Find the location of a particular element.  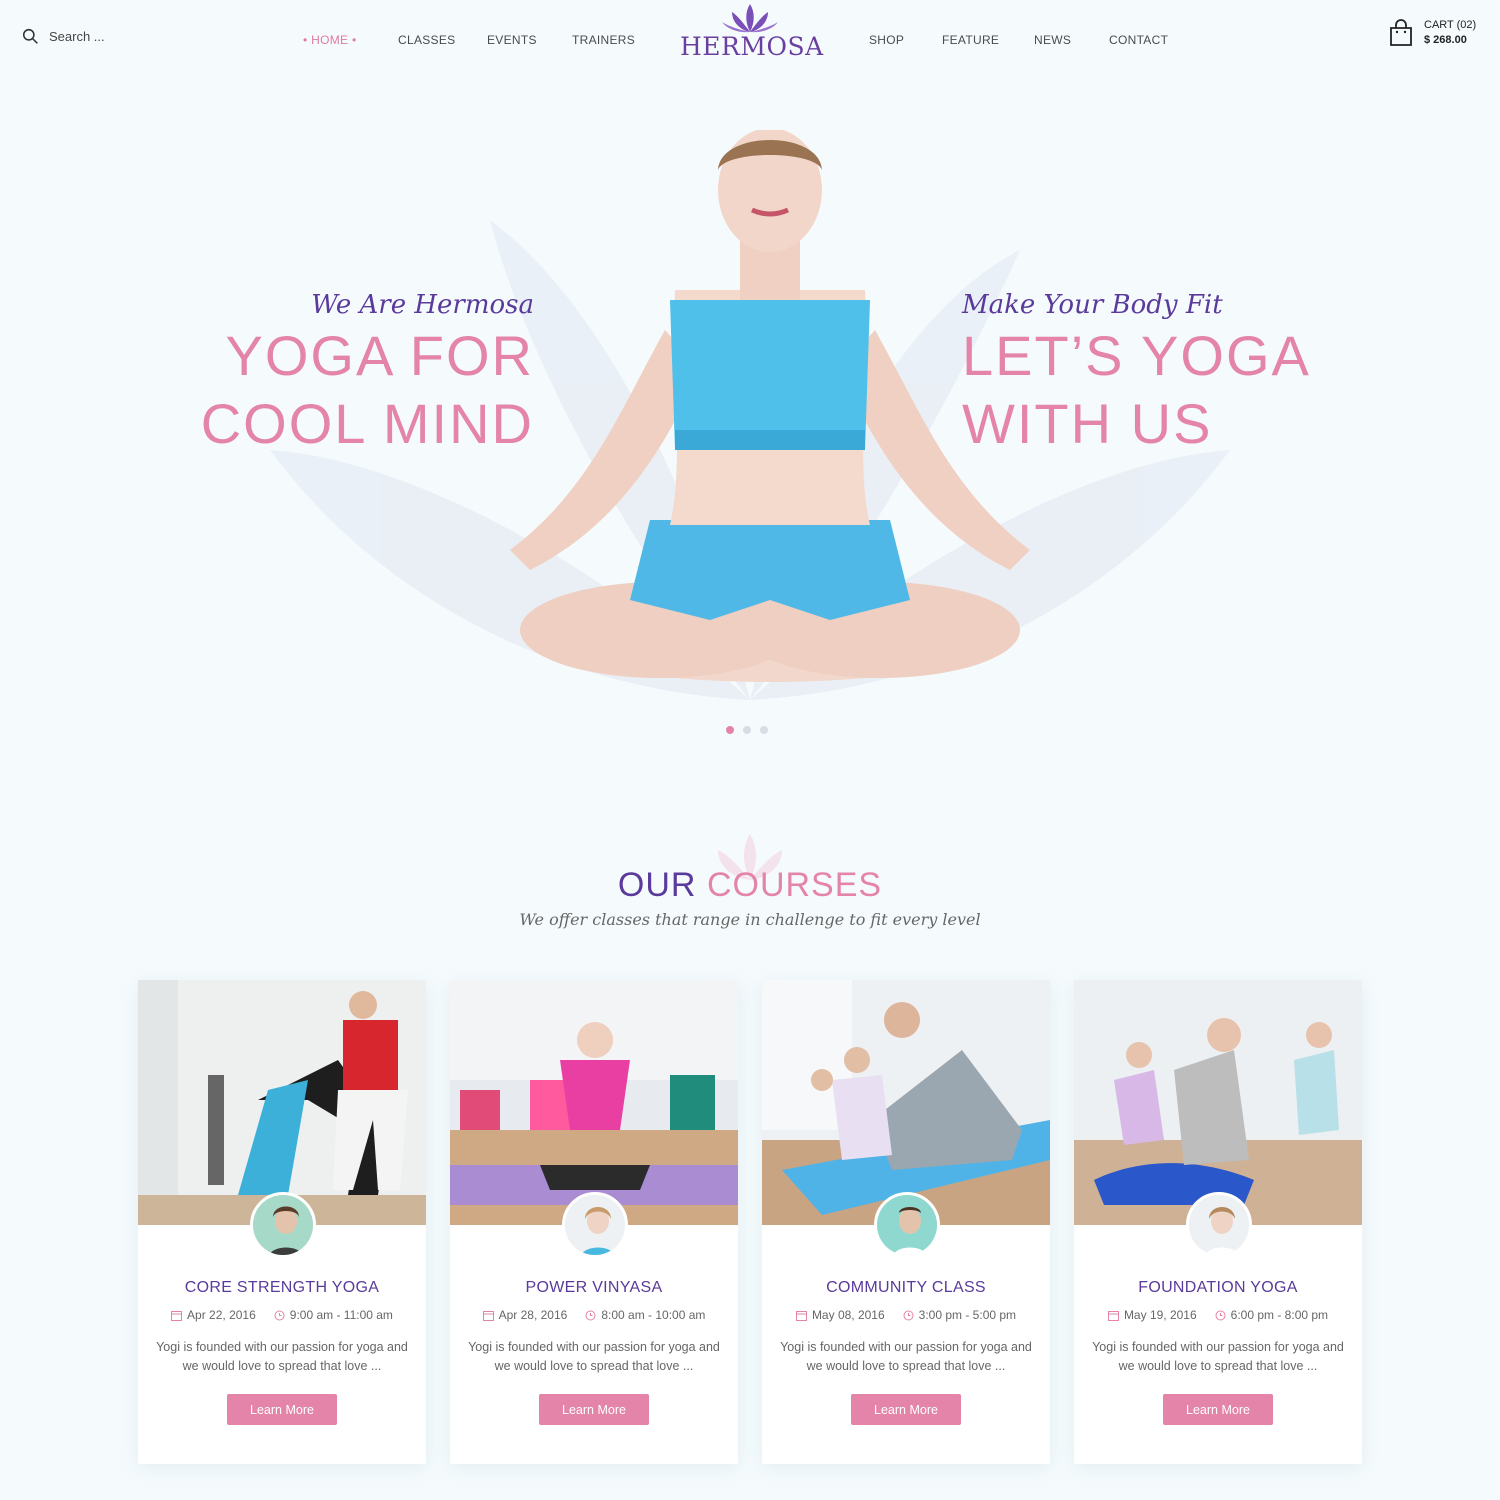

lotus-logo-icon is located at coordinates (750, 18).